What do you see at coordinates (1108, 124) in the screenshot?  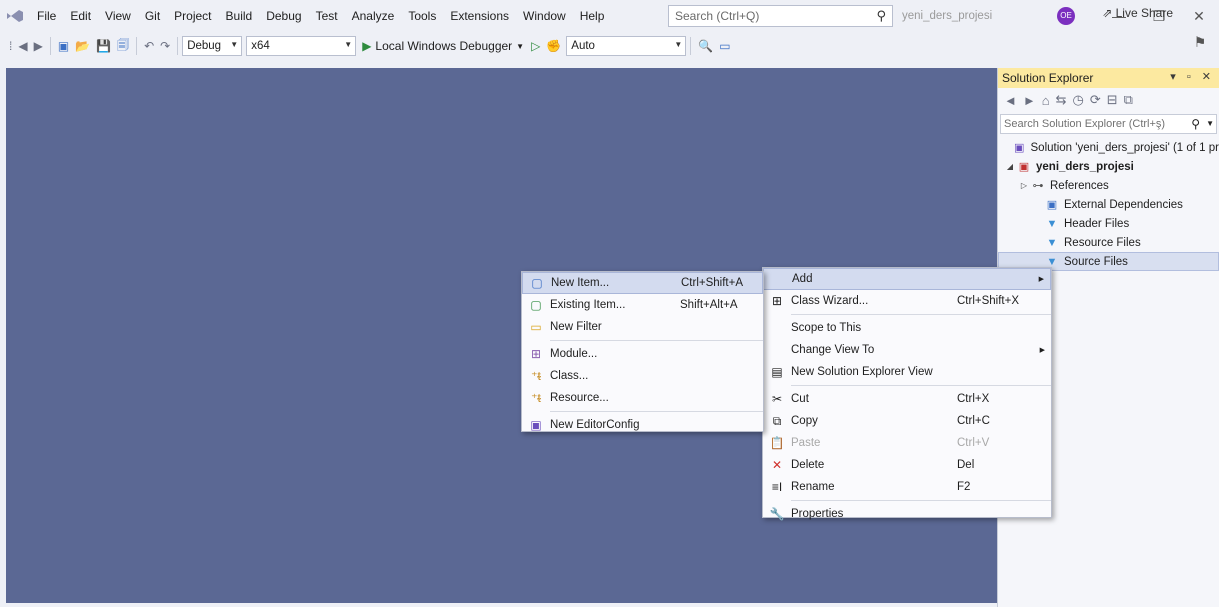 I see `solution-explorer-search-input: Search Solution Explorer (Ctrl+ş) ⚲ ▼` at bounding box center [1108, 124].